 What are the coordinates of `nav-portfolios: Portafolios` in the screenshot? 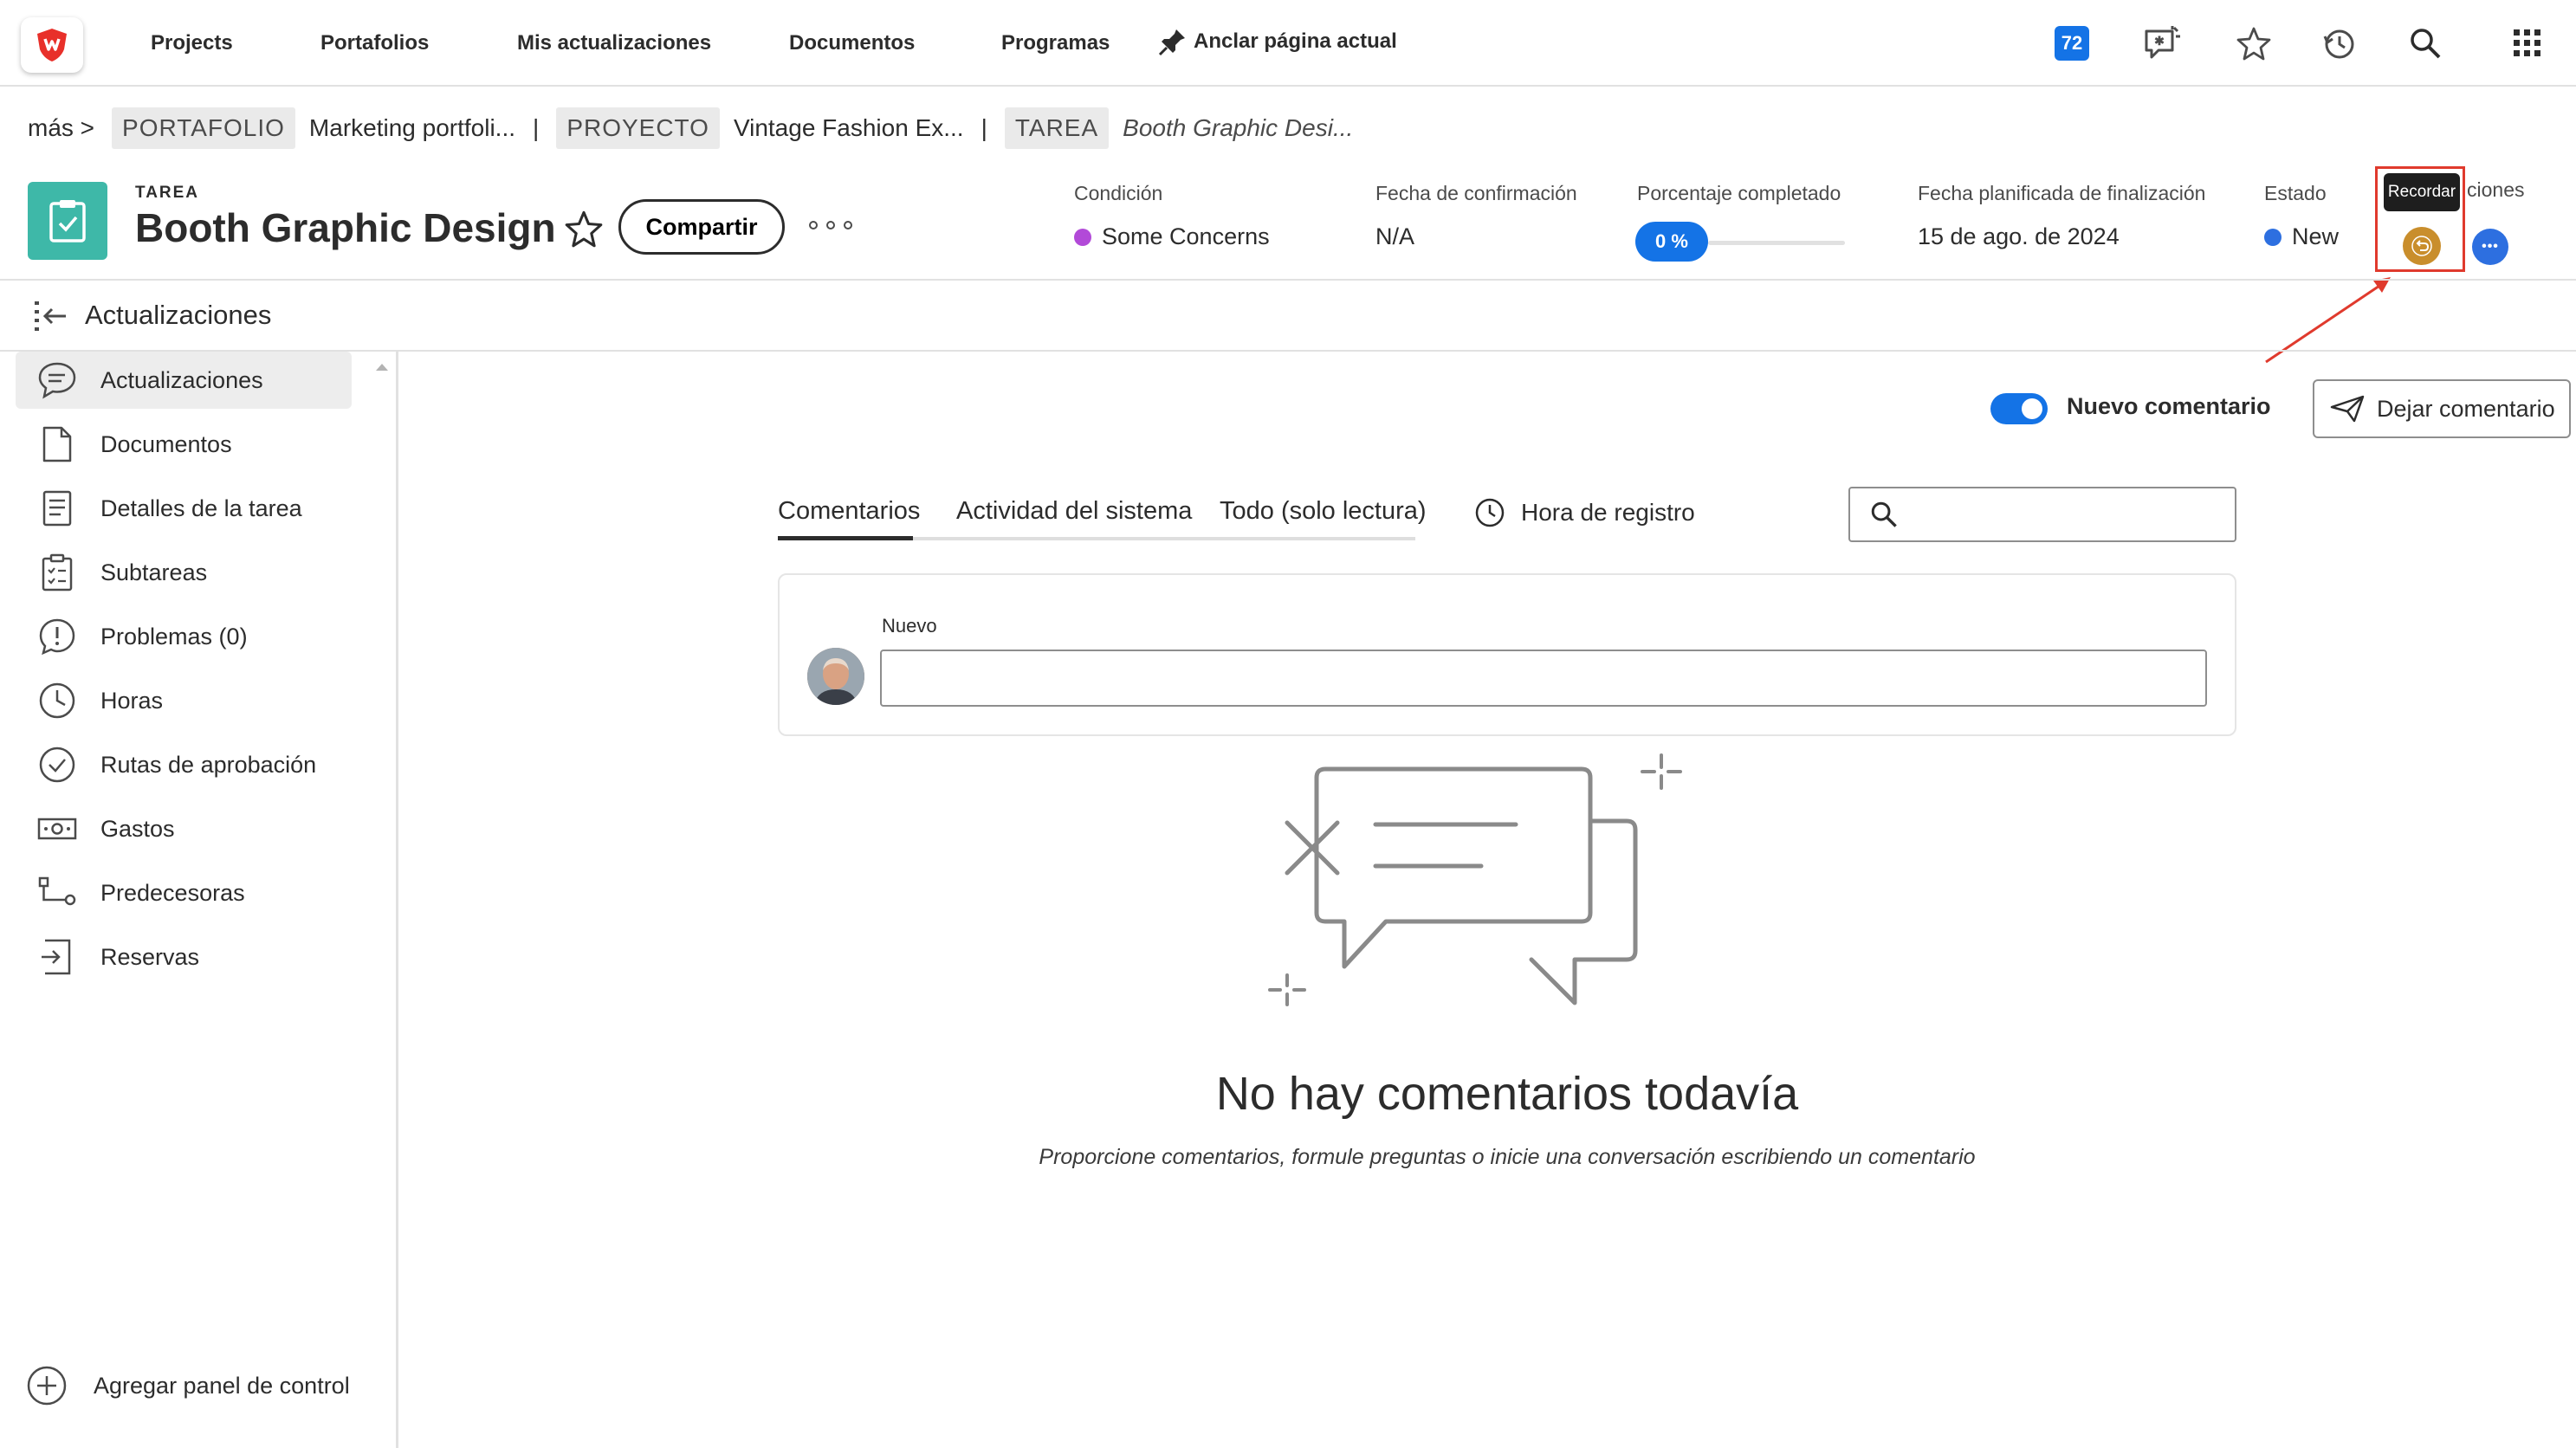 It's located at (374, 43).